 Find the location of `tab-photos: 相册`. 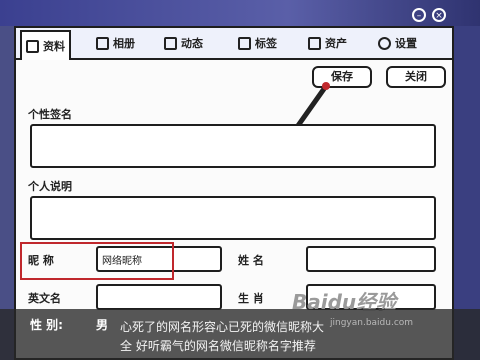

tab-photos: 相册 is located at coordinates (115, 43).